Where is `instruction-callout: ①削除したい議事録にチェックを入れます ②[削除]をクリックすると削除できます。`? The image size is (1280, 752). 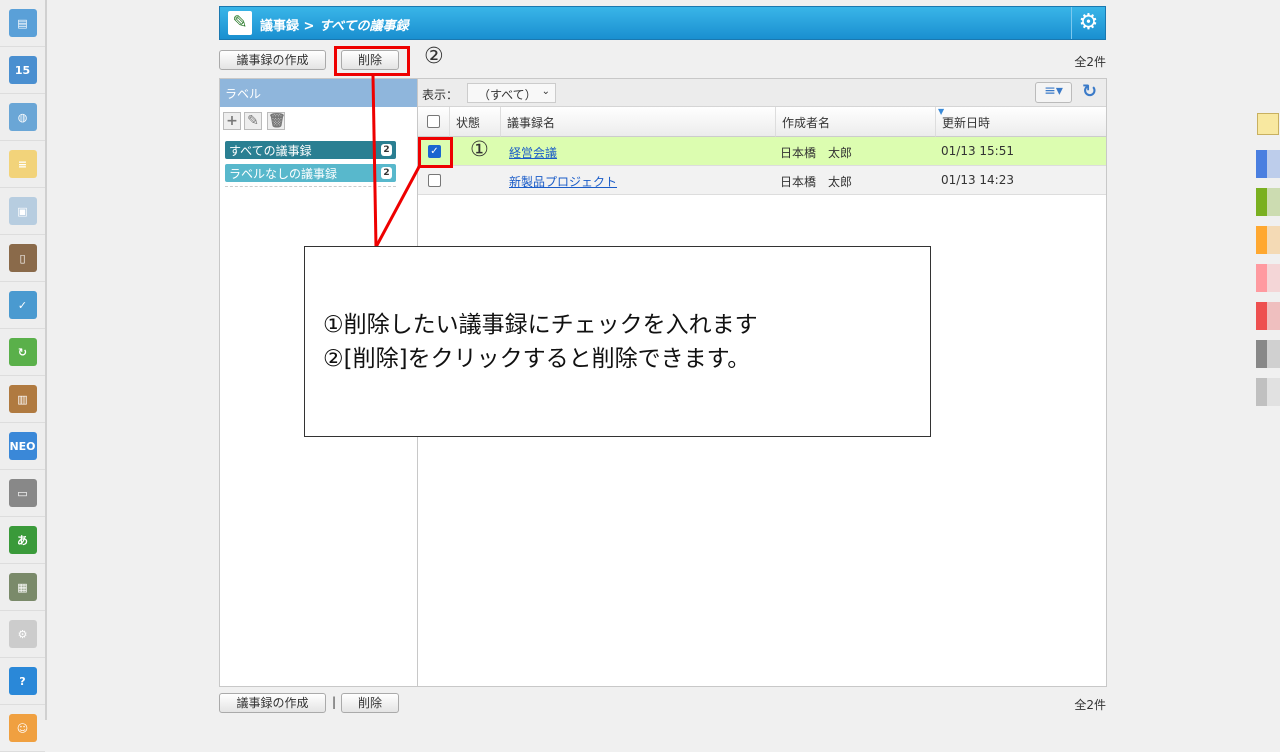
instruction-callout: ①削除したい議事録にチェックを入れます ②[削除]をクリックすると削除できます。 is located at coordinates (617, 341).